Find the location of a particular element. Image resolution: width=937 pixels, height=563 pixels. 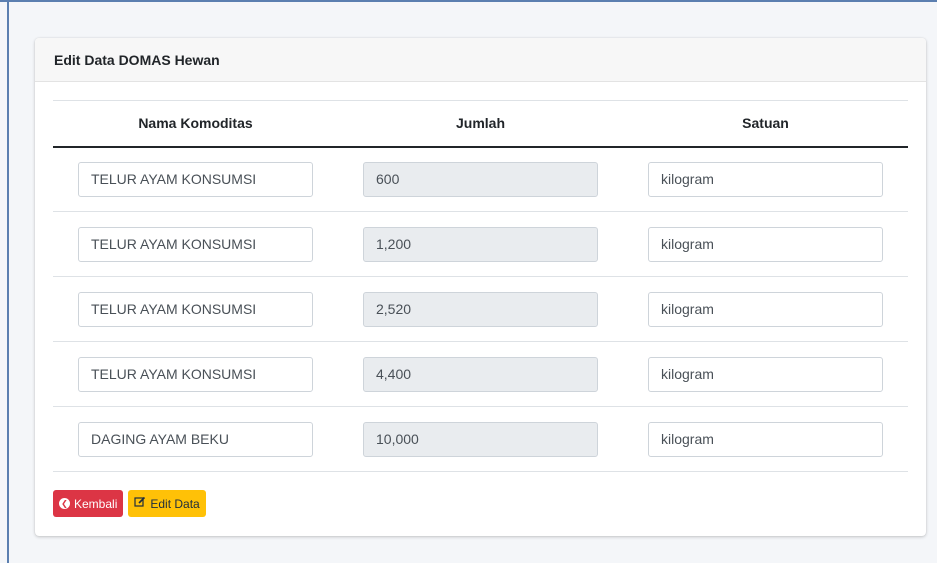

card-title: Edit Data DOMAS Hewan is located at coordinates (137, 60).